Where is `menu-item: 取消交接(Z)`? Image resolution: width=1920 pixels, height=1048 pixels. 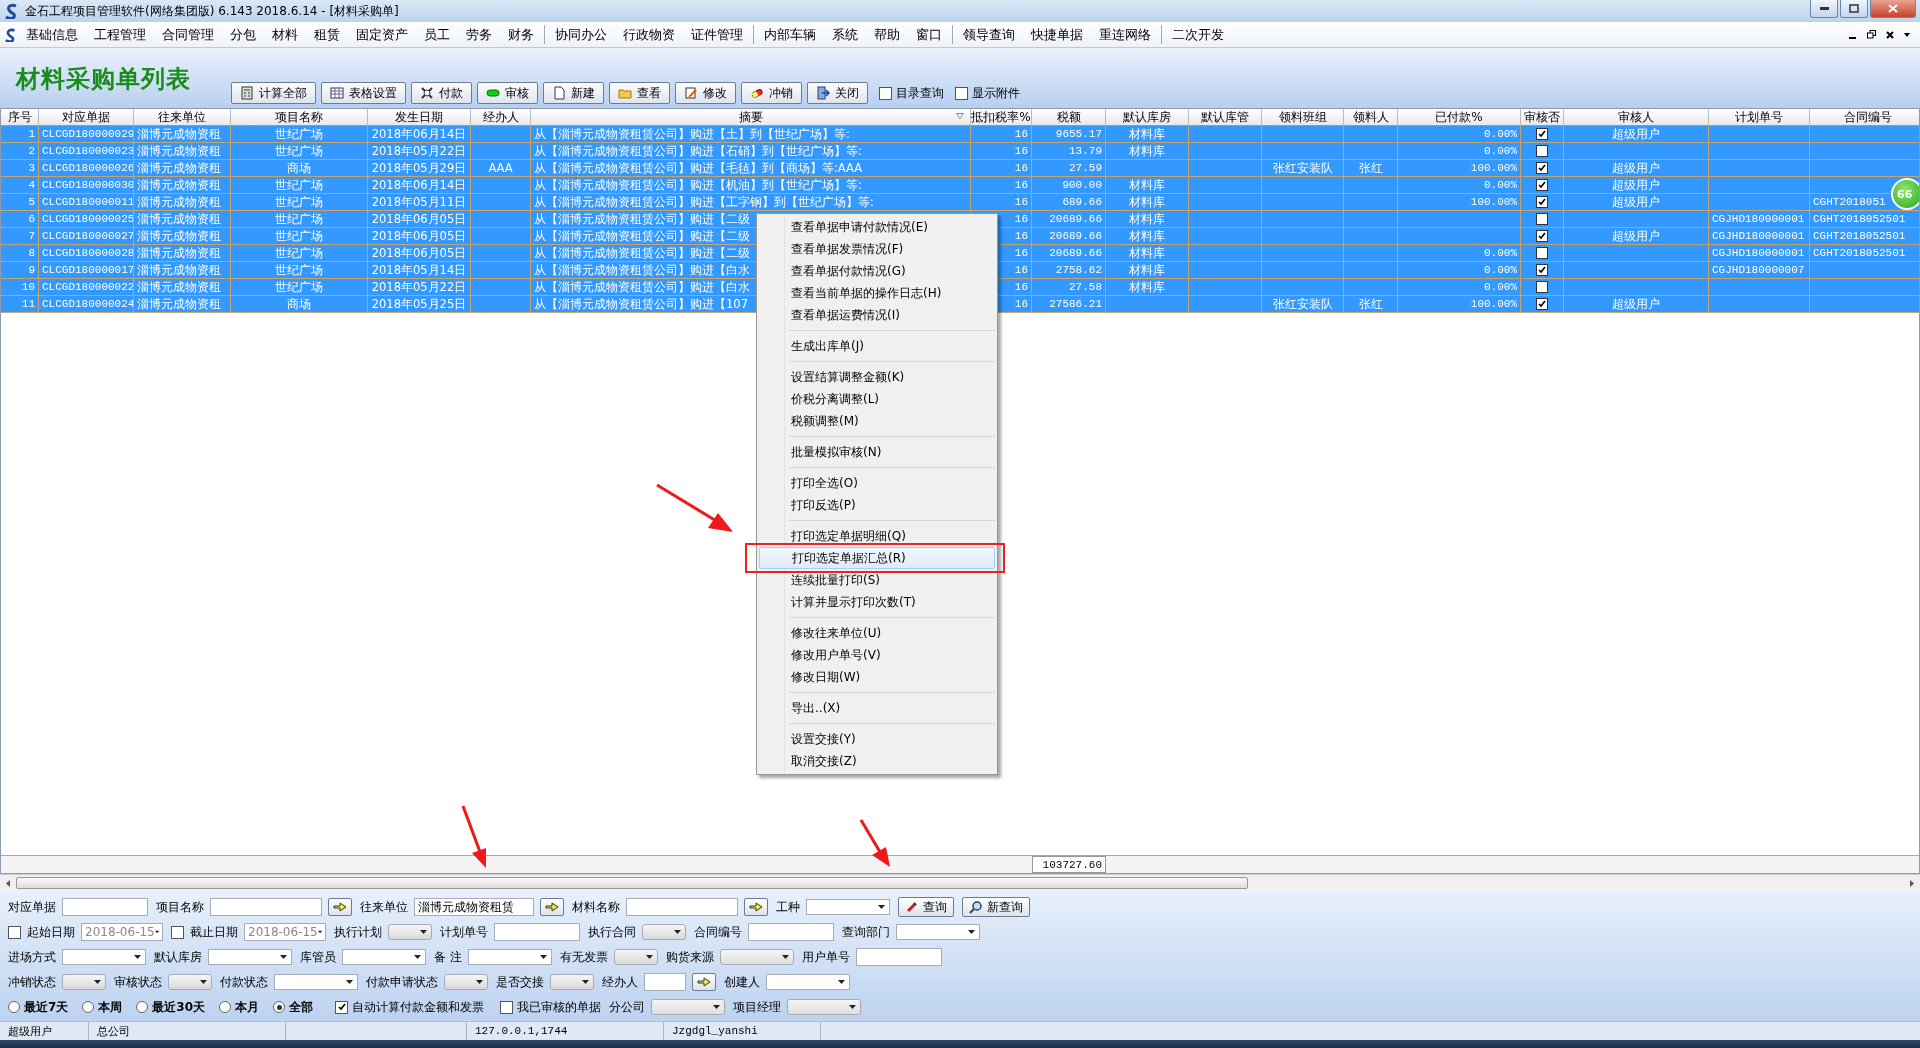
menu-item: 取消交接(Z) is located at coordinates (877, 761).